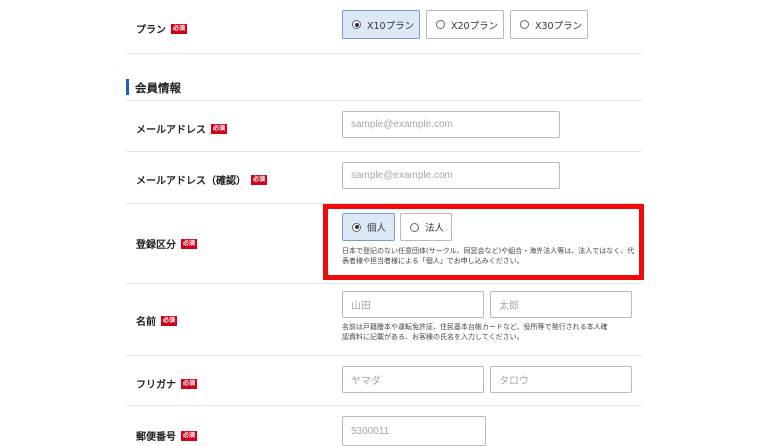 This screenshot has width=768, height=446. What do you see at coordinates (146, 322) in the screenshot?
I see `name-label-text: 名前` at bounding box center [146, 322].